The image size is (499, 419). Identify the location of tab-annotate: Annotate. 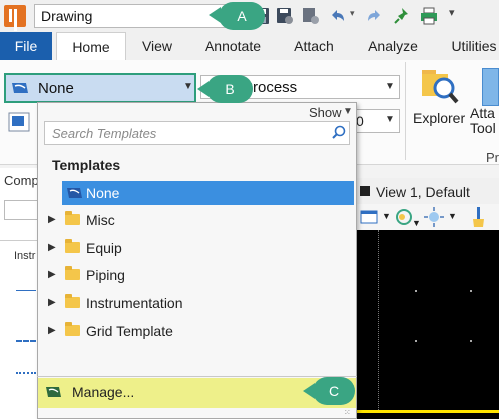
(233, 46).